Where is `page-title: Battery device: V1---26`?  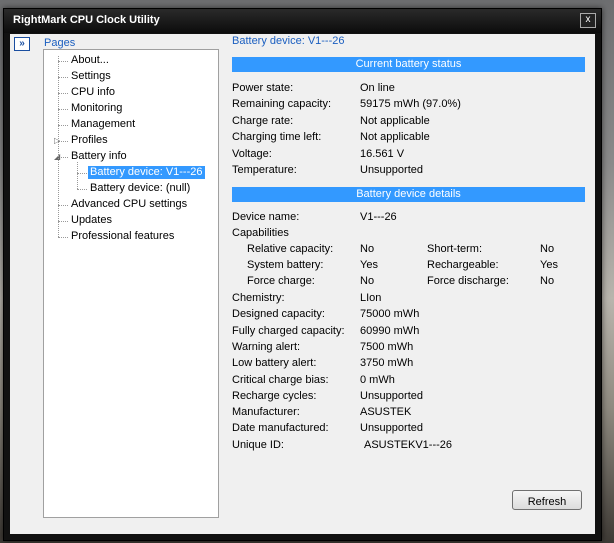
page-title: Battery device: V1---26 is located at coordinates (288, 41).